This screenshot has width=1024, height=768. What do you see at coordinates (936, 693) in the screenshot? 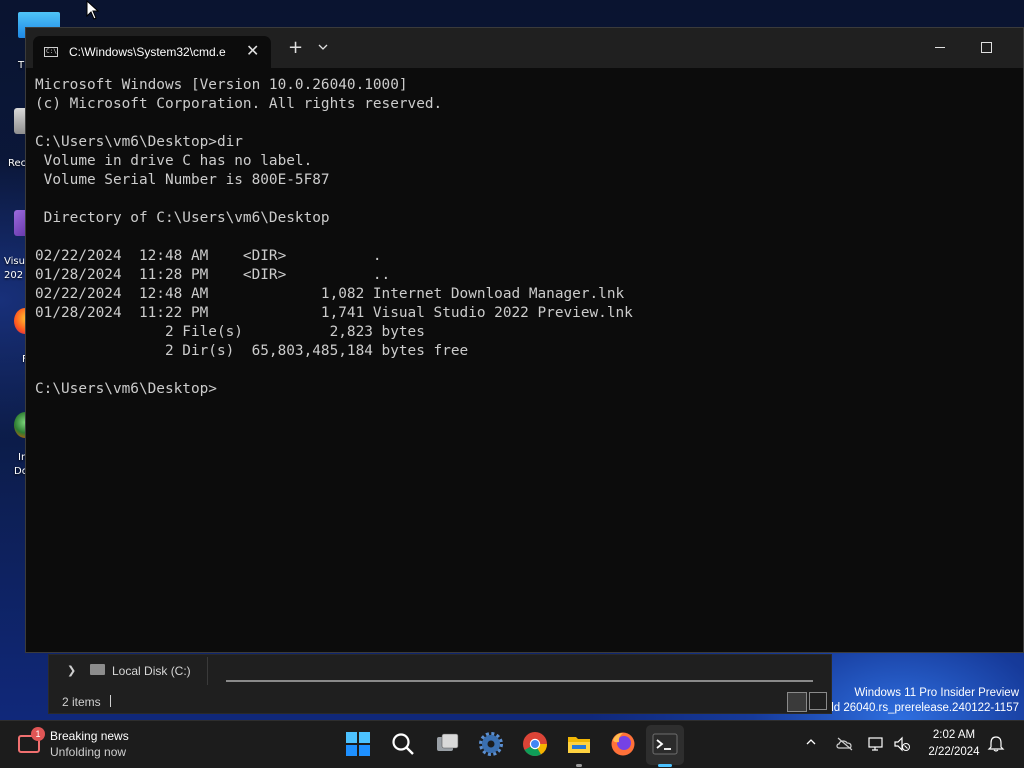
I see `watermark-line1: Windows 11 Pro Insider Preview` at bounding box center [936, 693].